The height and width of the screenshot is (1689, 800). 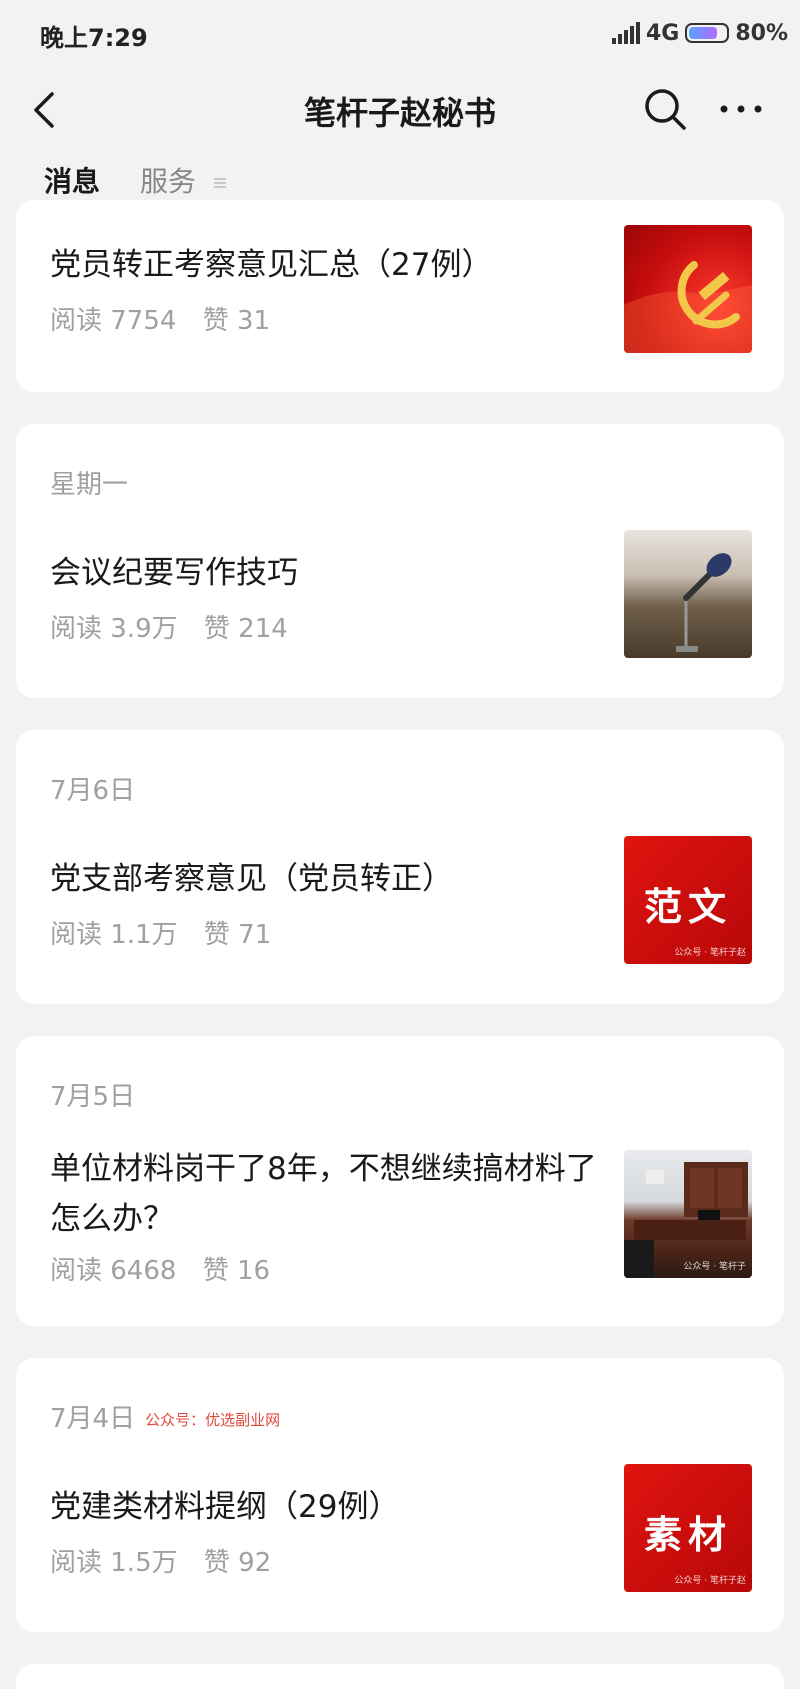 I want to click on thumbnail-watermark: 公众号 · 笔杆子, so click(x=714, y=1267).